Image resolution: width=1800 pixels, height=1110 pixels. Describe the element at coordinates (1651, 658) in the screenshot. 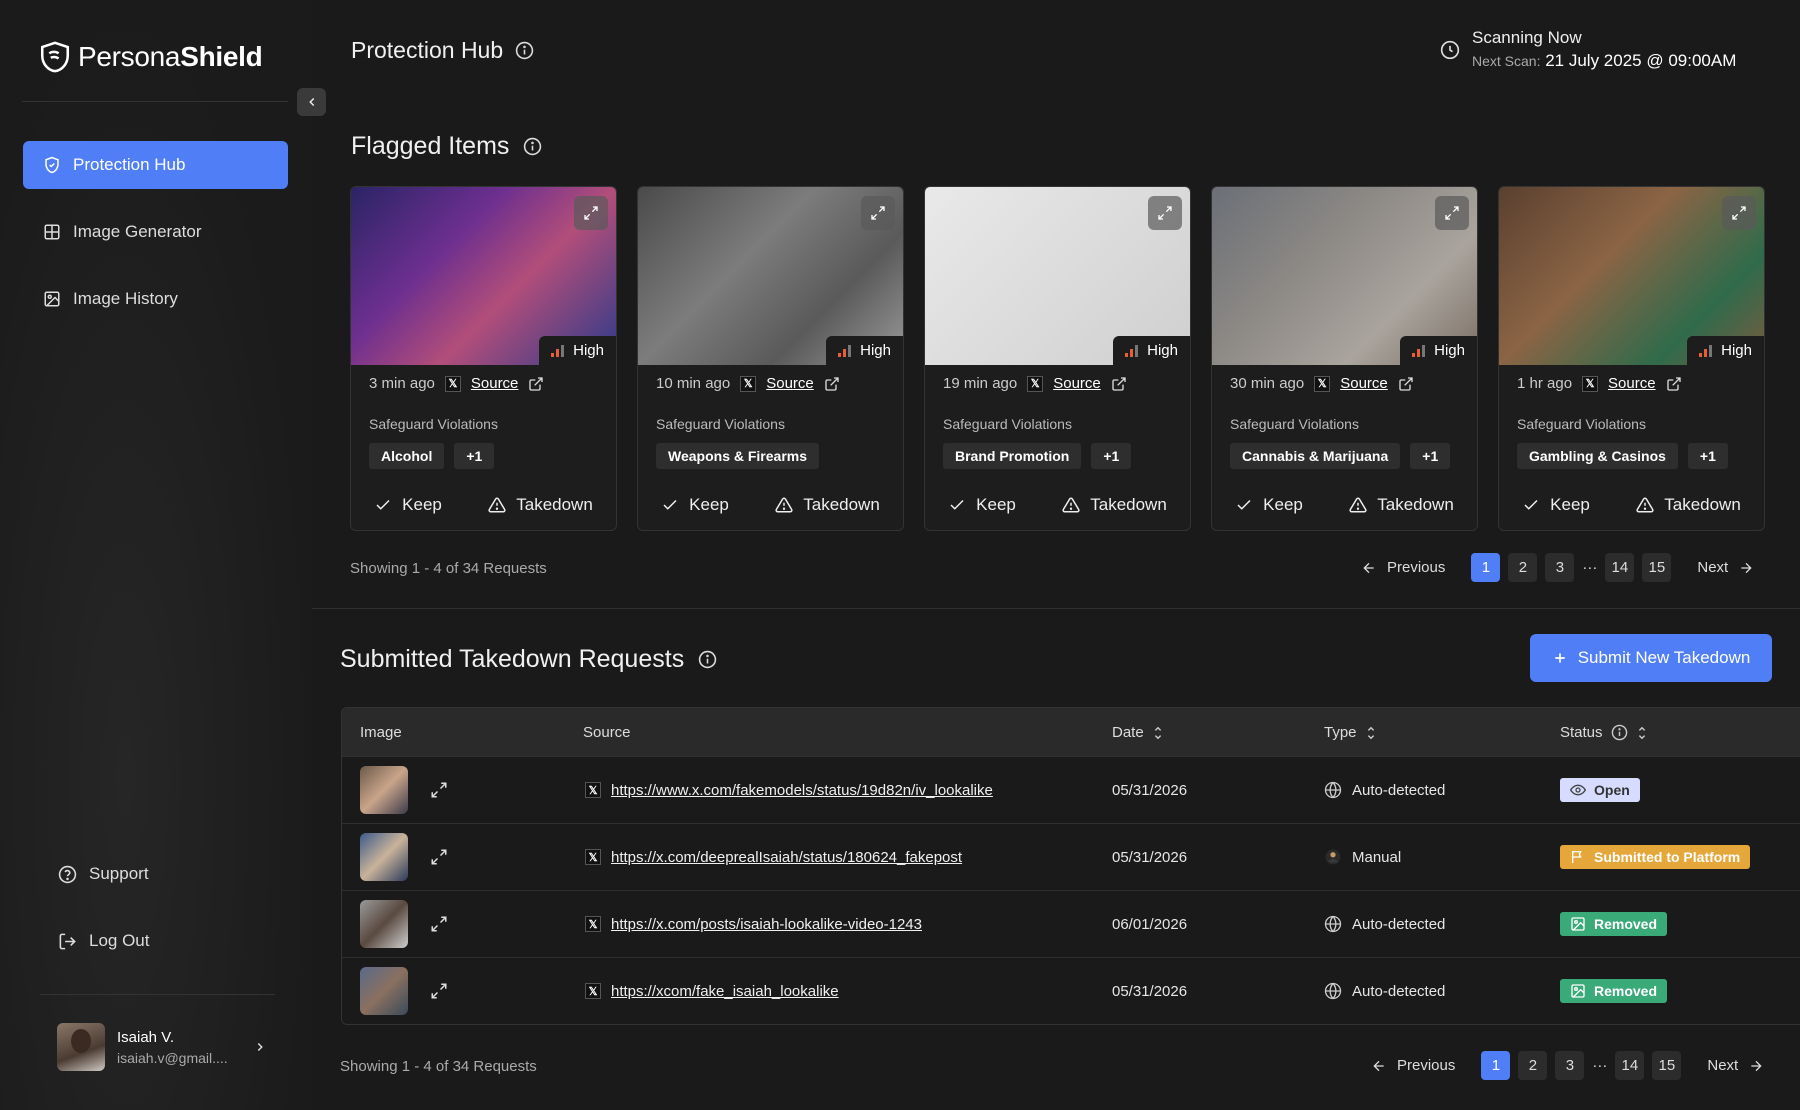

I see `submit-new-takedown-button: Submit New Takedown` at that location.